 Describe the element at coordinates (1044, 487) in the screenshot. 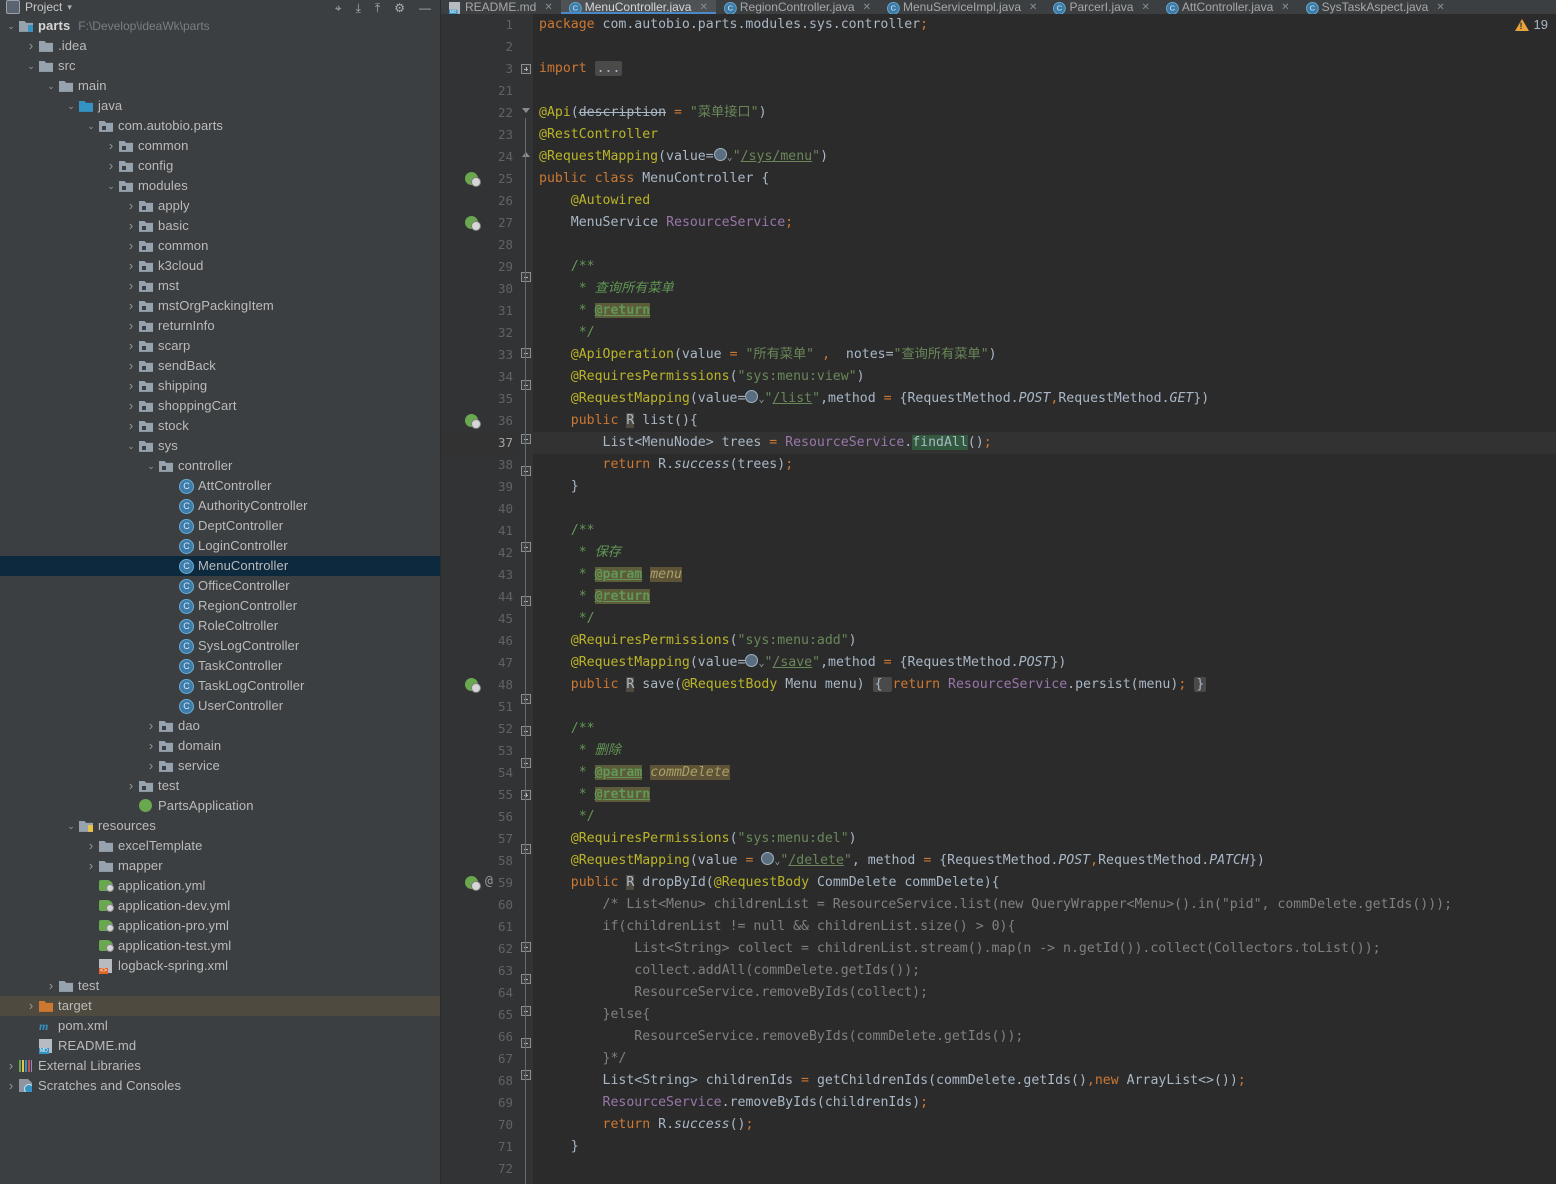

I see `code-line: }` at that location.